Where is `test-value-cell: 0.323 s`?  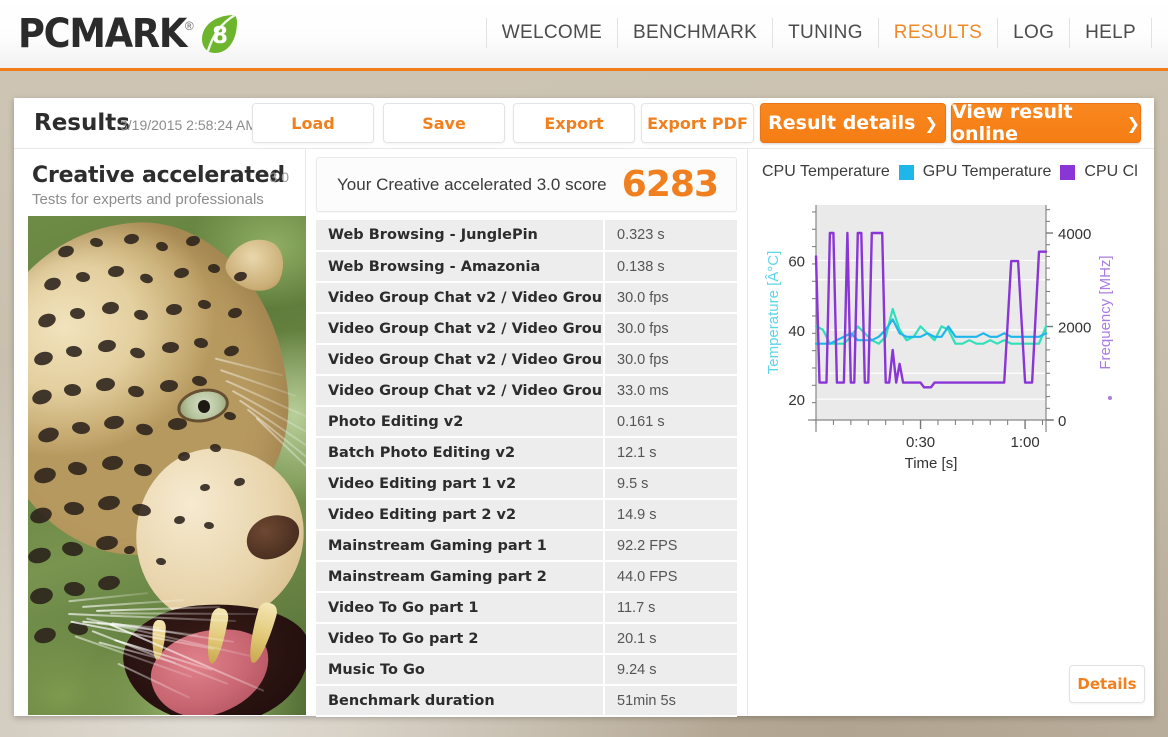
test-value-cell: 0.323 s is located at coordinates (670, 236).